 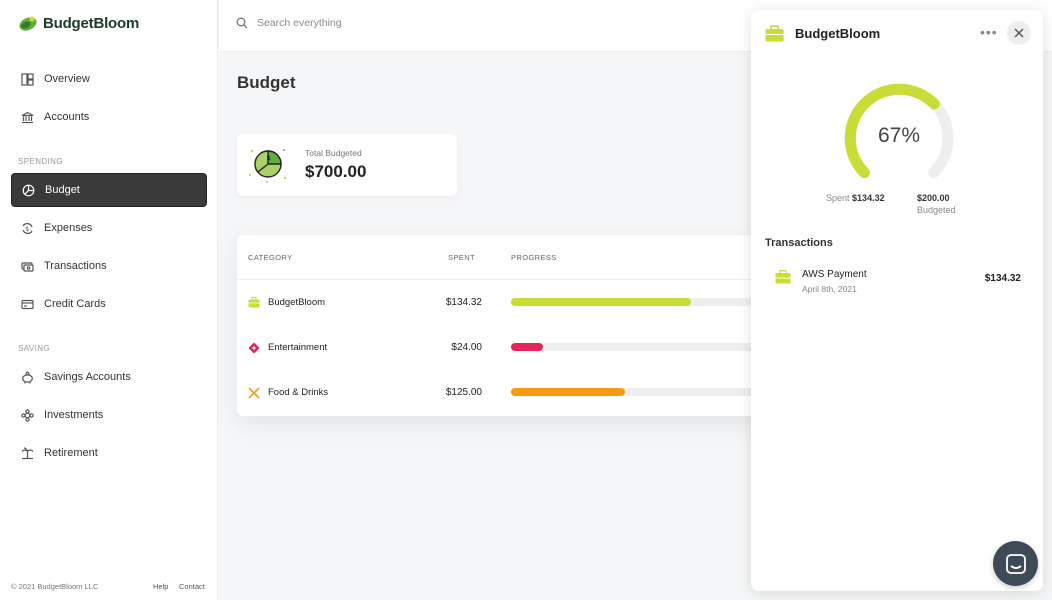 I want to click on copyright-text: © 2021 BudgetBloom LLC, so click(x=55, y=586).